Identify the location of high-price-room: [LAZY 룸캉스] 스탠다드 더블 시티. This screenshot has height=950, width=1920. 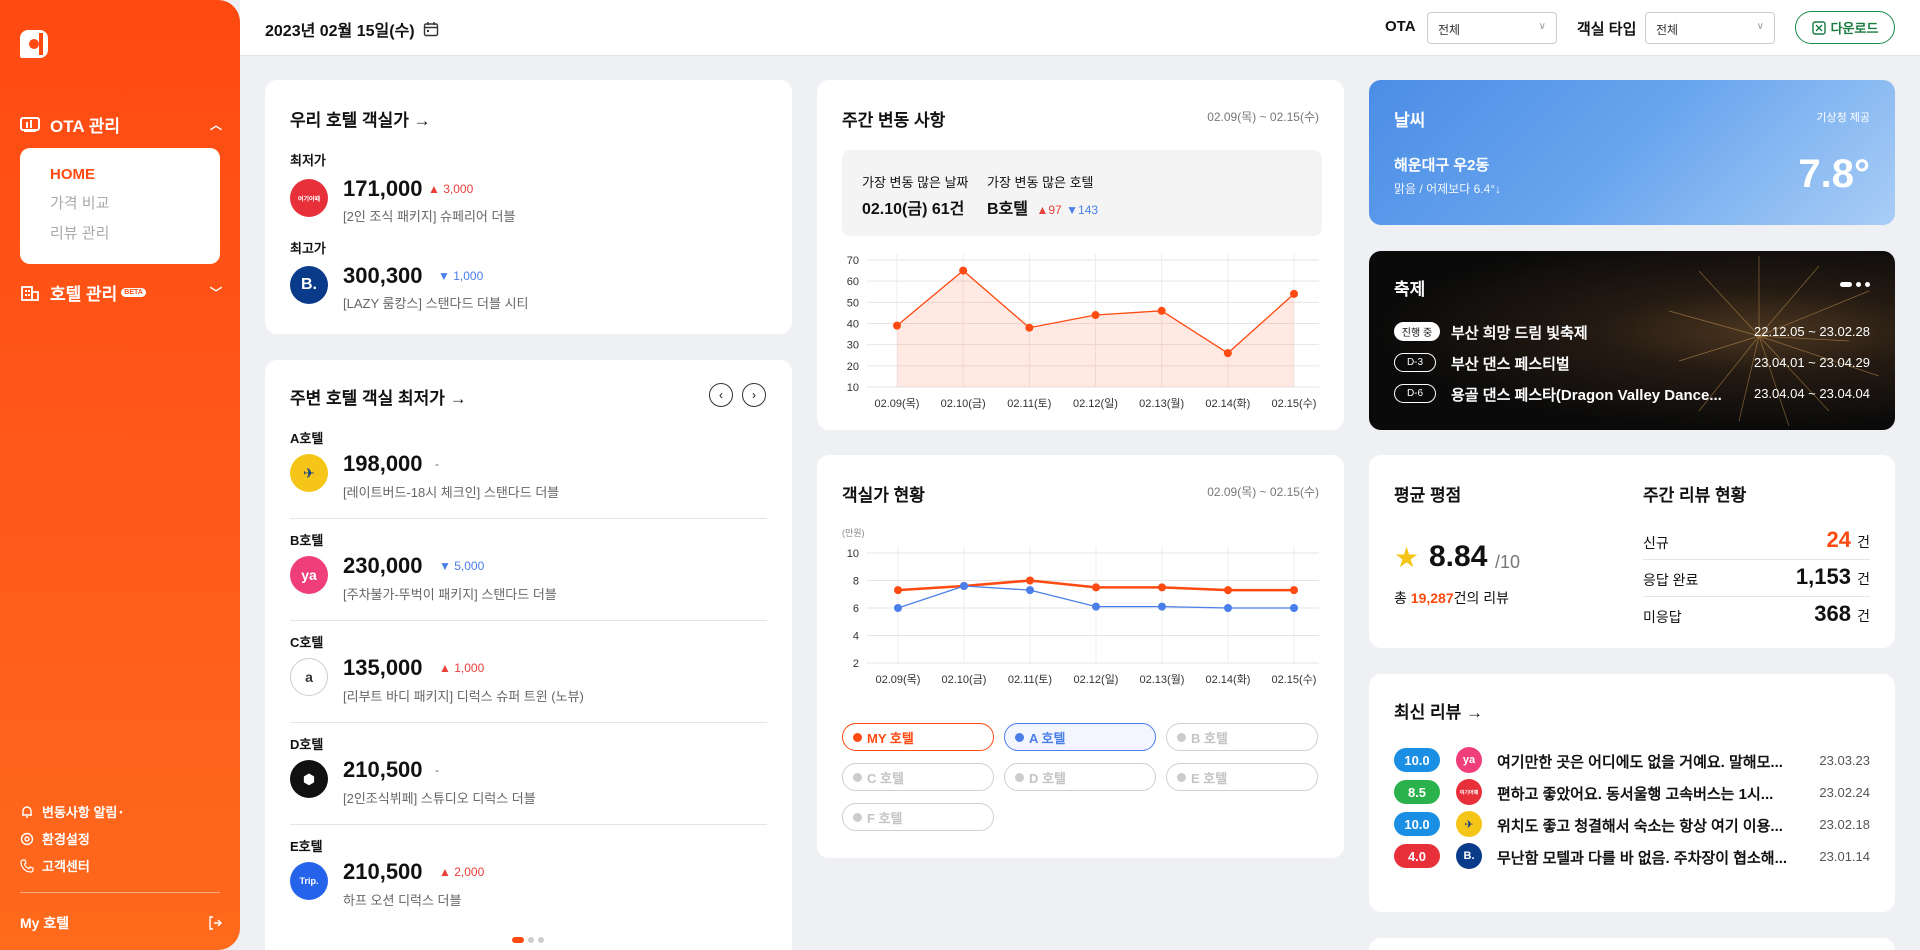
(436, 303).